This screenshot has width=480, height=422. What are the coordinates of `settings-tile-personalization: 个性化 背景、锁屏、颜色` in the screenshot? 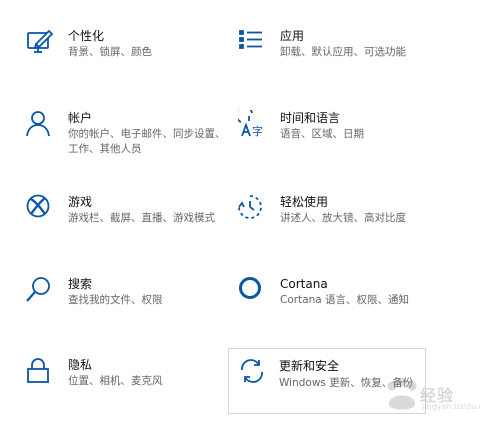 It's located at (126, 53).